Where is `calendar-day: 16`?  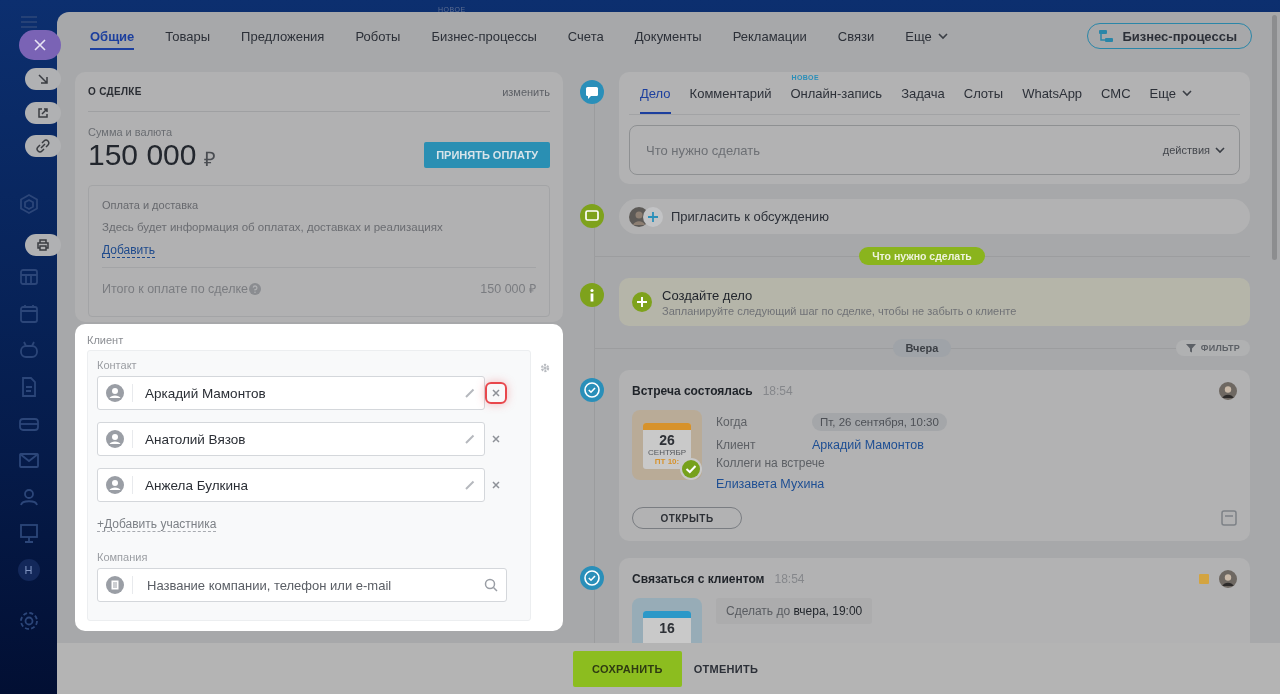
calendar-day: 16 is located at coordinates (667, 628).